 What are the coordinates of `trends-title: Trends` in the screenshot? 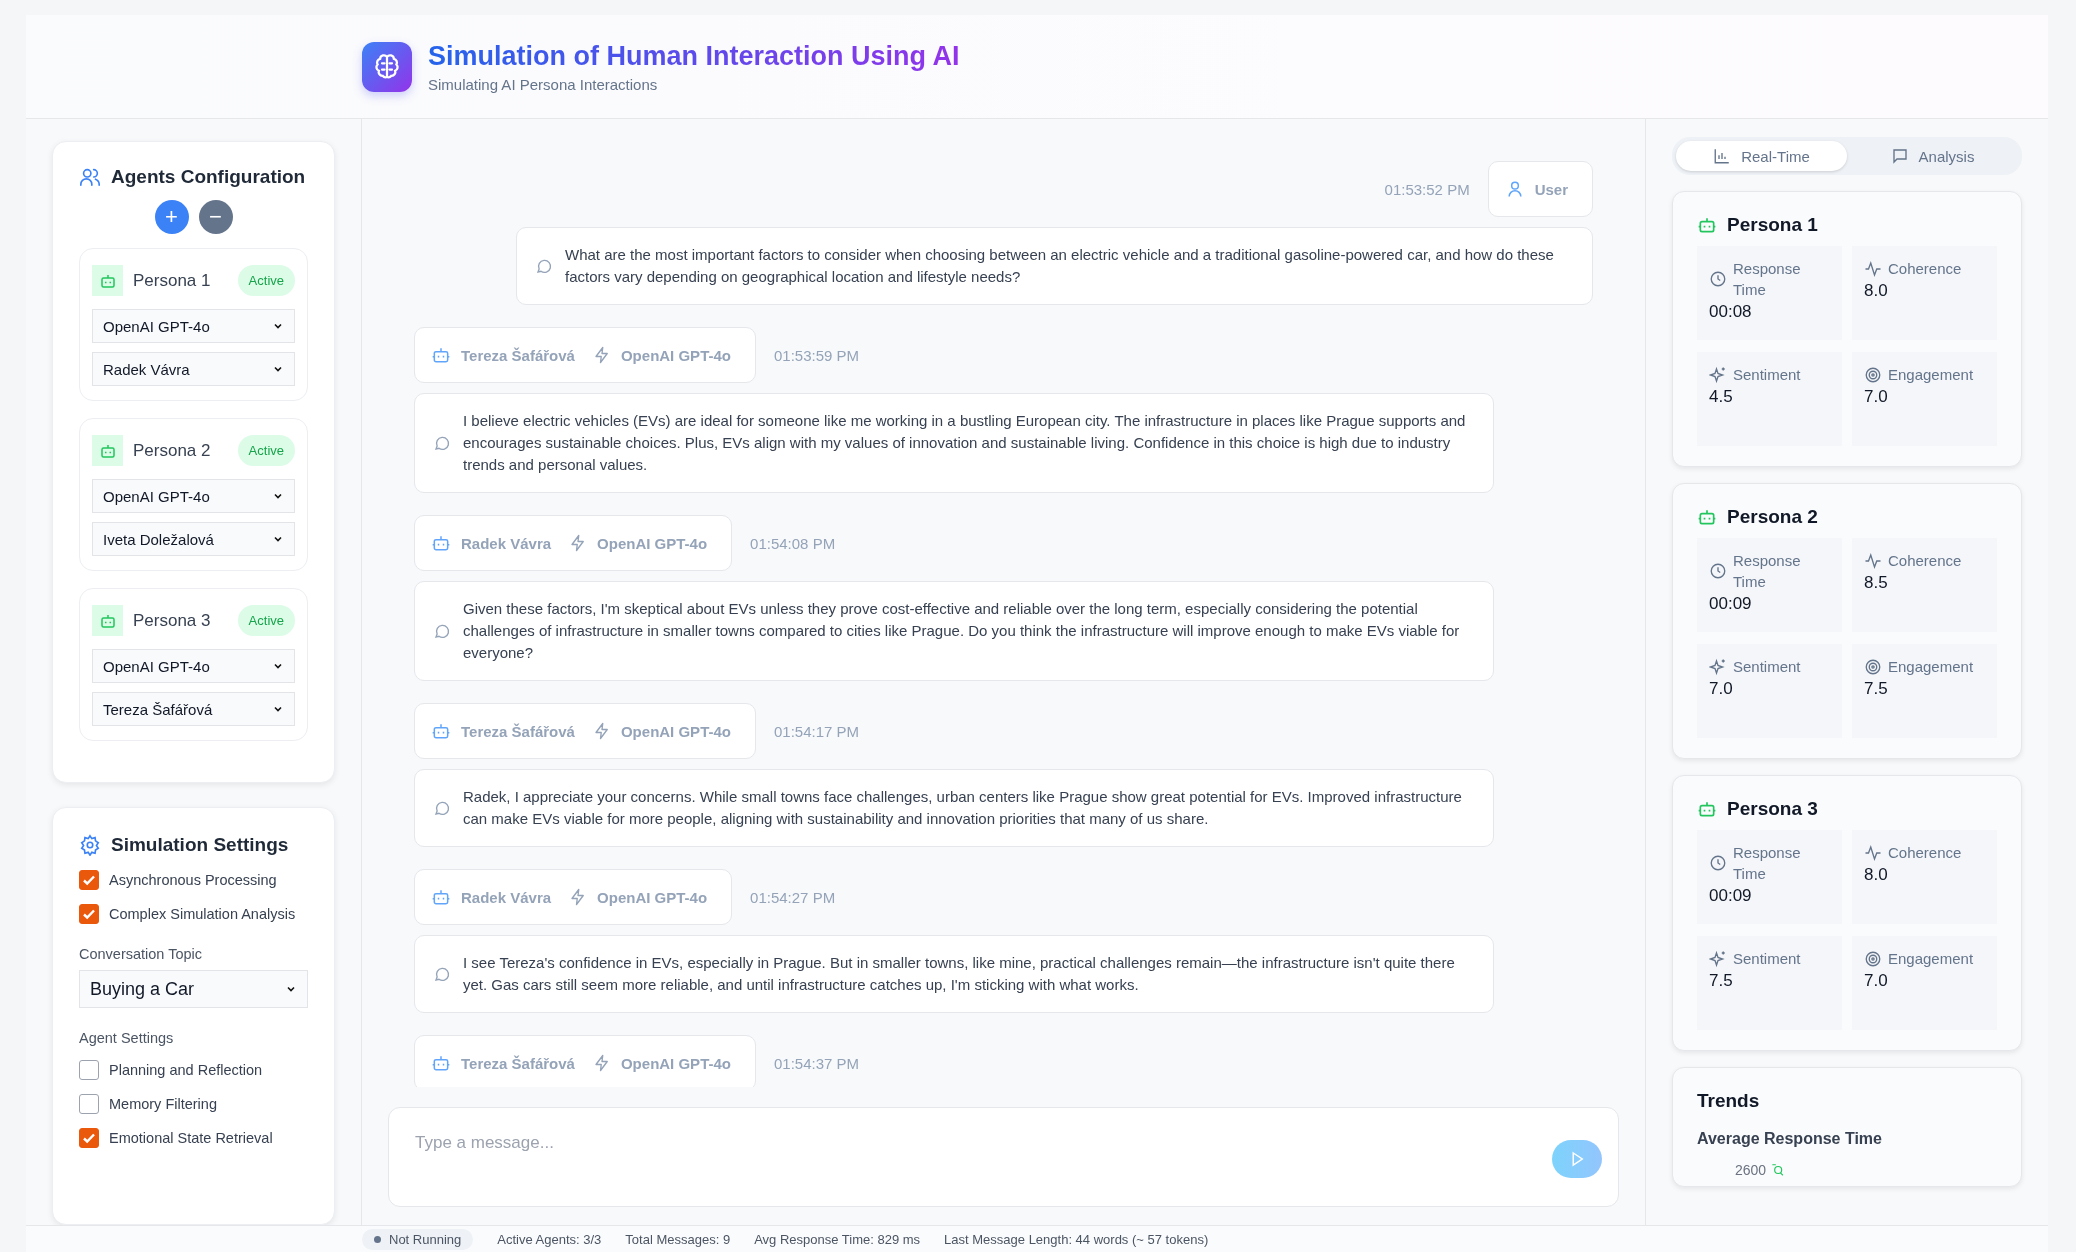 It's located at (1729, 1101).